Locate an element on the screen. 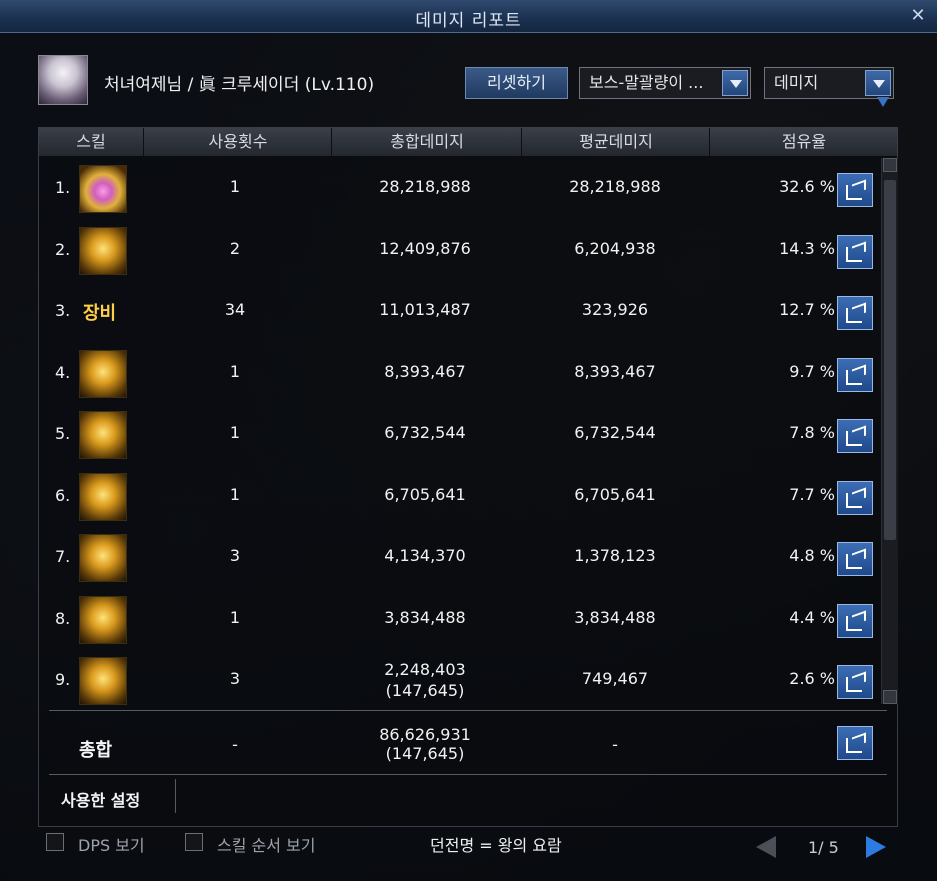  close-icon: ✕ is located at coordinates (918, 16).